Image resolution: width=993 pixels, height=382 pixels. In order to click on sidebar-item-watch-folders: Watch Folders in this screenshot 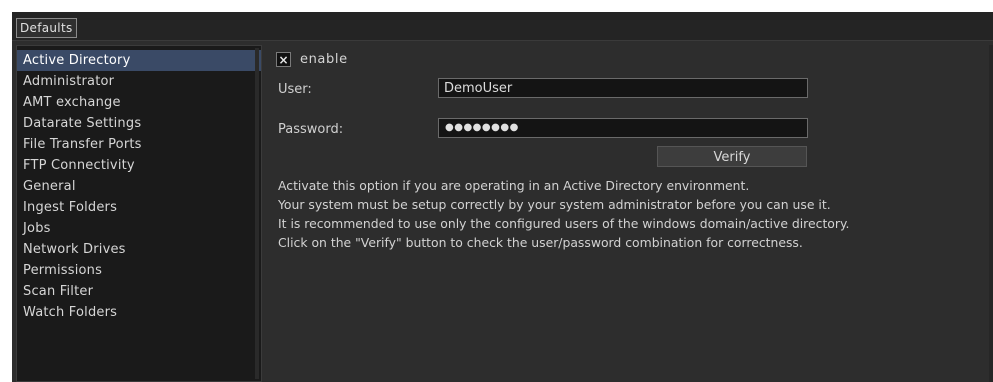, I will do `click(139, 312)`.